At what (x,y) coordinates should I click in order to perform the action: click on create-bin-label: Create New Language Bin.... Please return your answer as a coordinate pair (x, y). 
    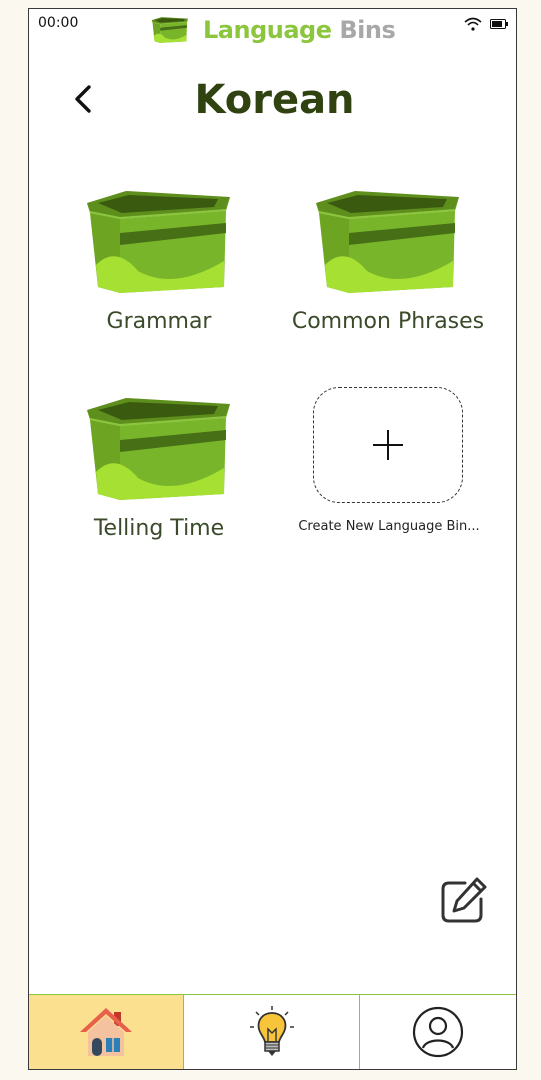
    Looking at the image, I should click on (389, 526).